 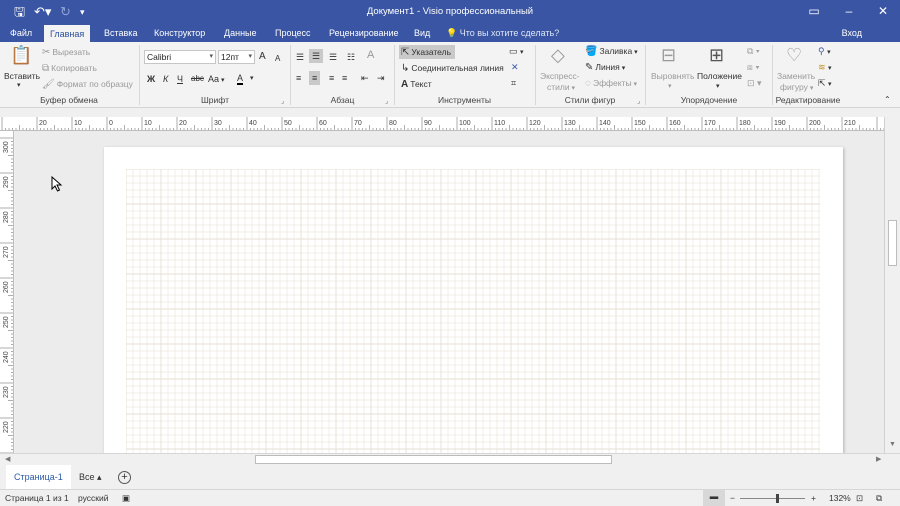 I want to click on tab-file: Файл, so click(x=21, y=33).